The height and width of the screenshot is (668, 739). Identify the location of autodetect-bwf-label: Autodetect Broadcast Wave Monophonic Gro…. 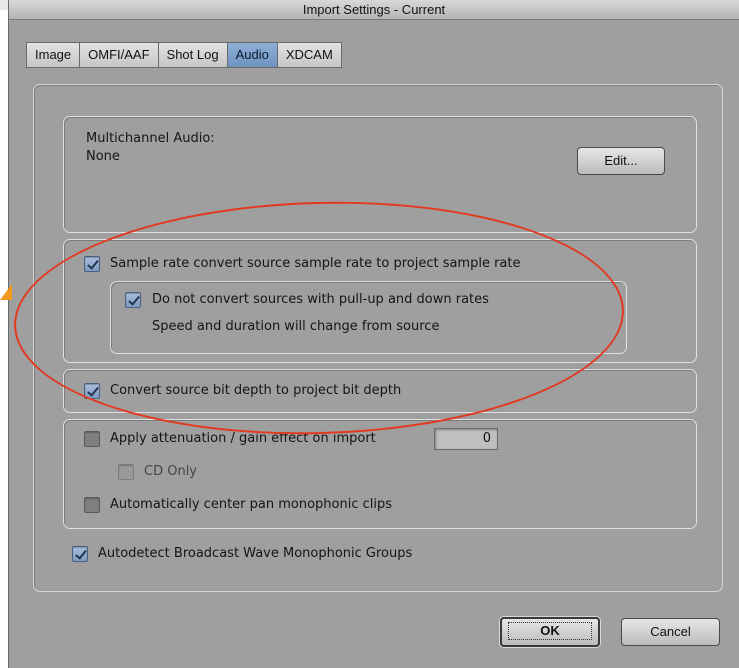
(255, 553).